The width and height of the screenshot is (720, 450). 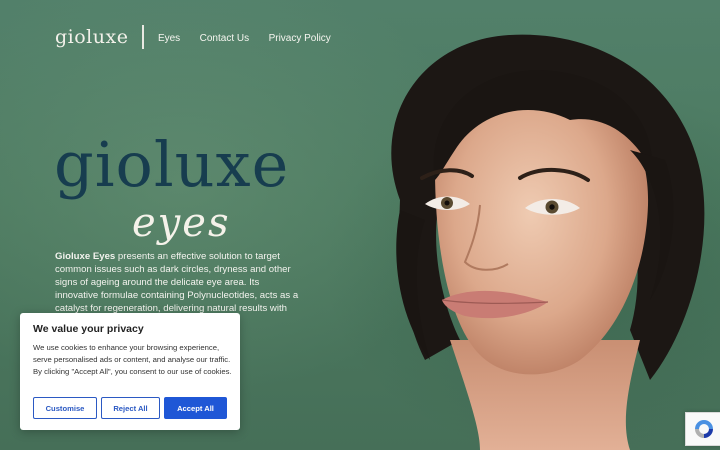 I want to click on nav-privacy-policy: Privacy Policy, so click(x=300, y=38).